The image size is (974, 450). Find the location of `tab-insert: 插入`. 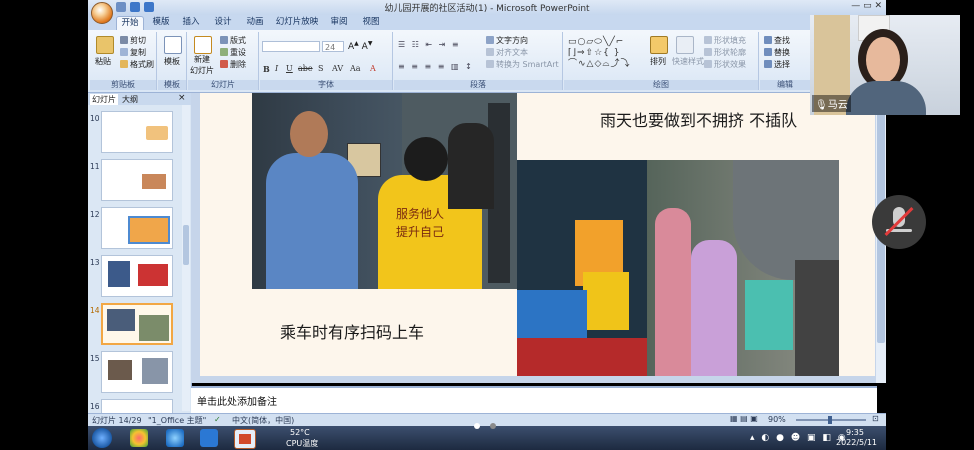

tab-insert: 插入 is located at coordinates (191, 22).